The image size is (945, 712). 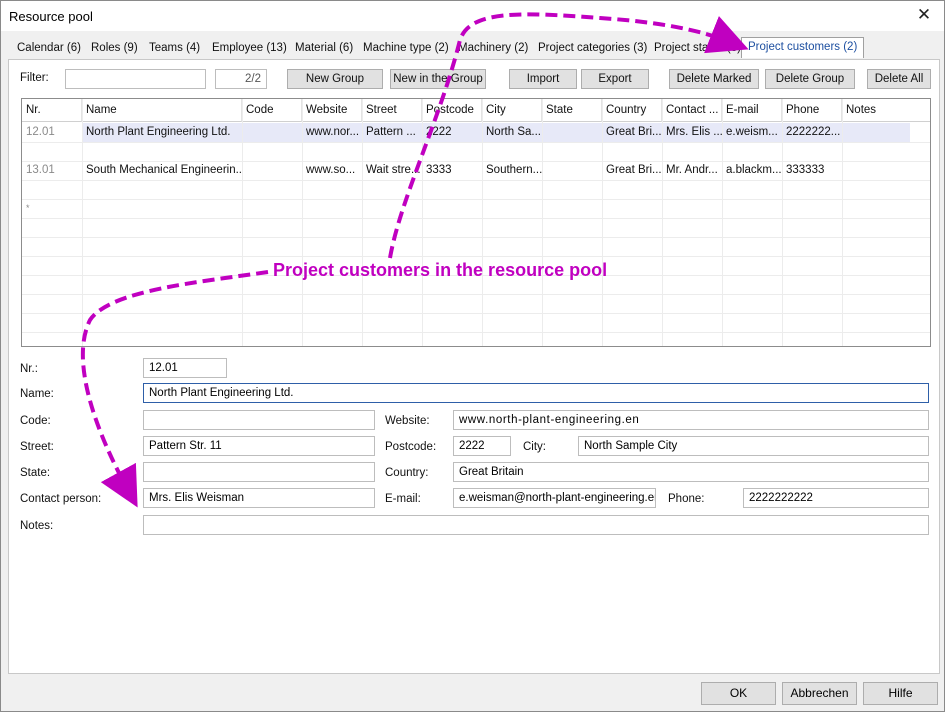 What do you see at coordinates (472, 16) in the screenshot?
I see `title-bar: Resource pool ✕` at bounding box center [472, 16].